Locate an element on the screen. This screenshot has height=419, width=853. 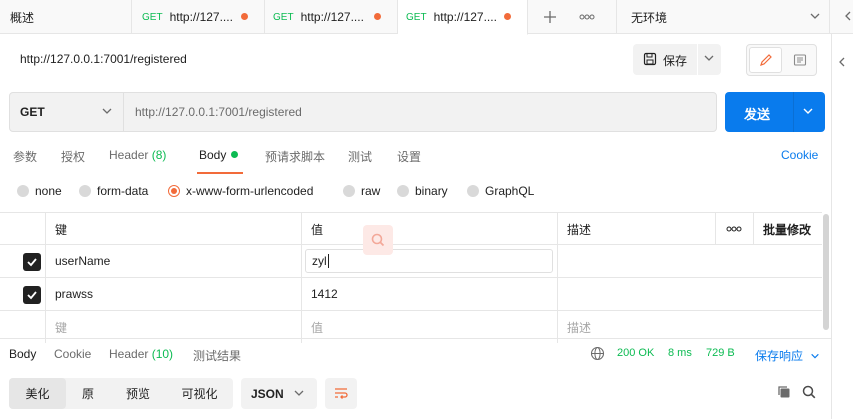
chevron-left-icon is located at coordinates (848, 17).